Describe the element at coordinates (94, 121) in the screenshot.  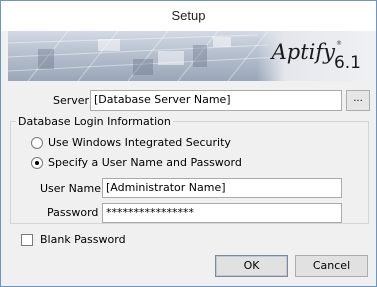
I see `group-title: Database Login Information` at that location.